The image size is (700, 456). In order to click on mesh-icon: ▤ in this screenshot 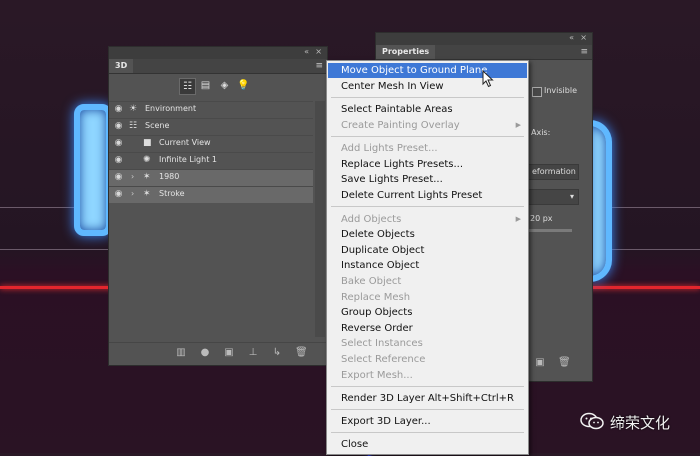, I will do `click(205, 85)`.